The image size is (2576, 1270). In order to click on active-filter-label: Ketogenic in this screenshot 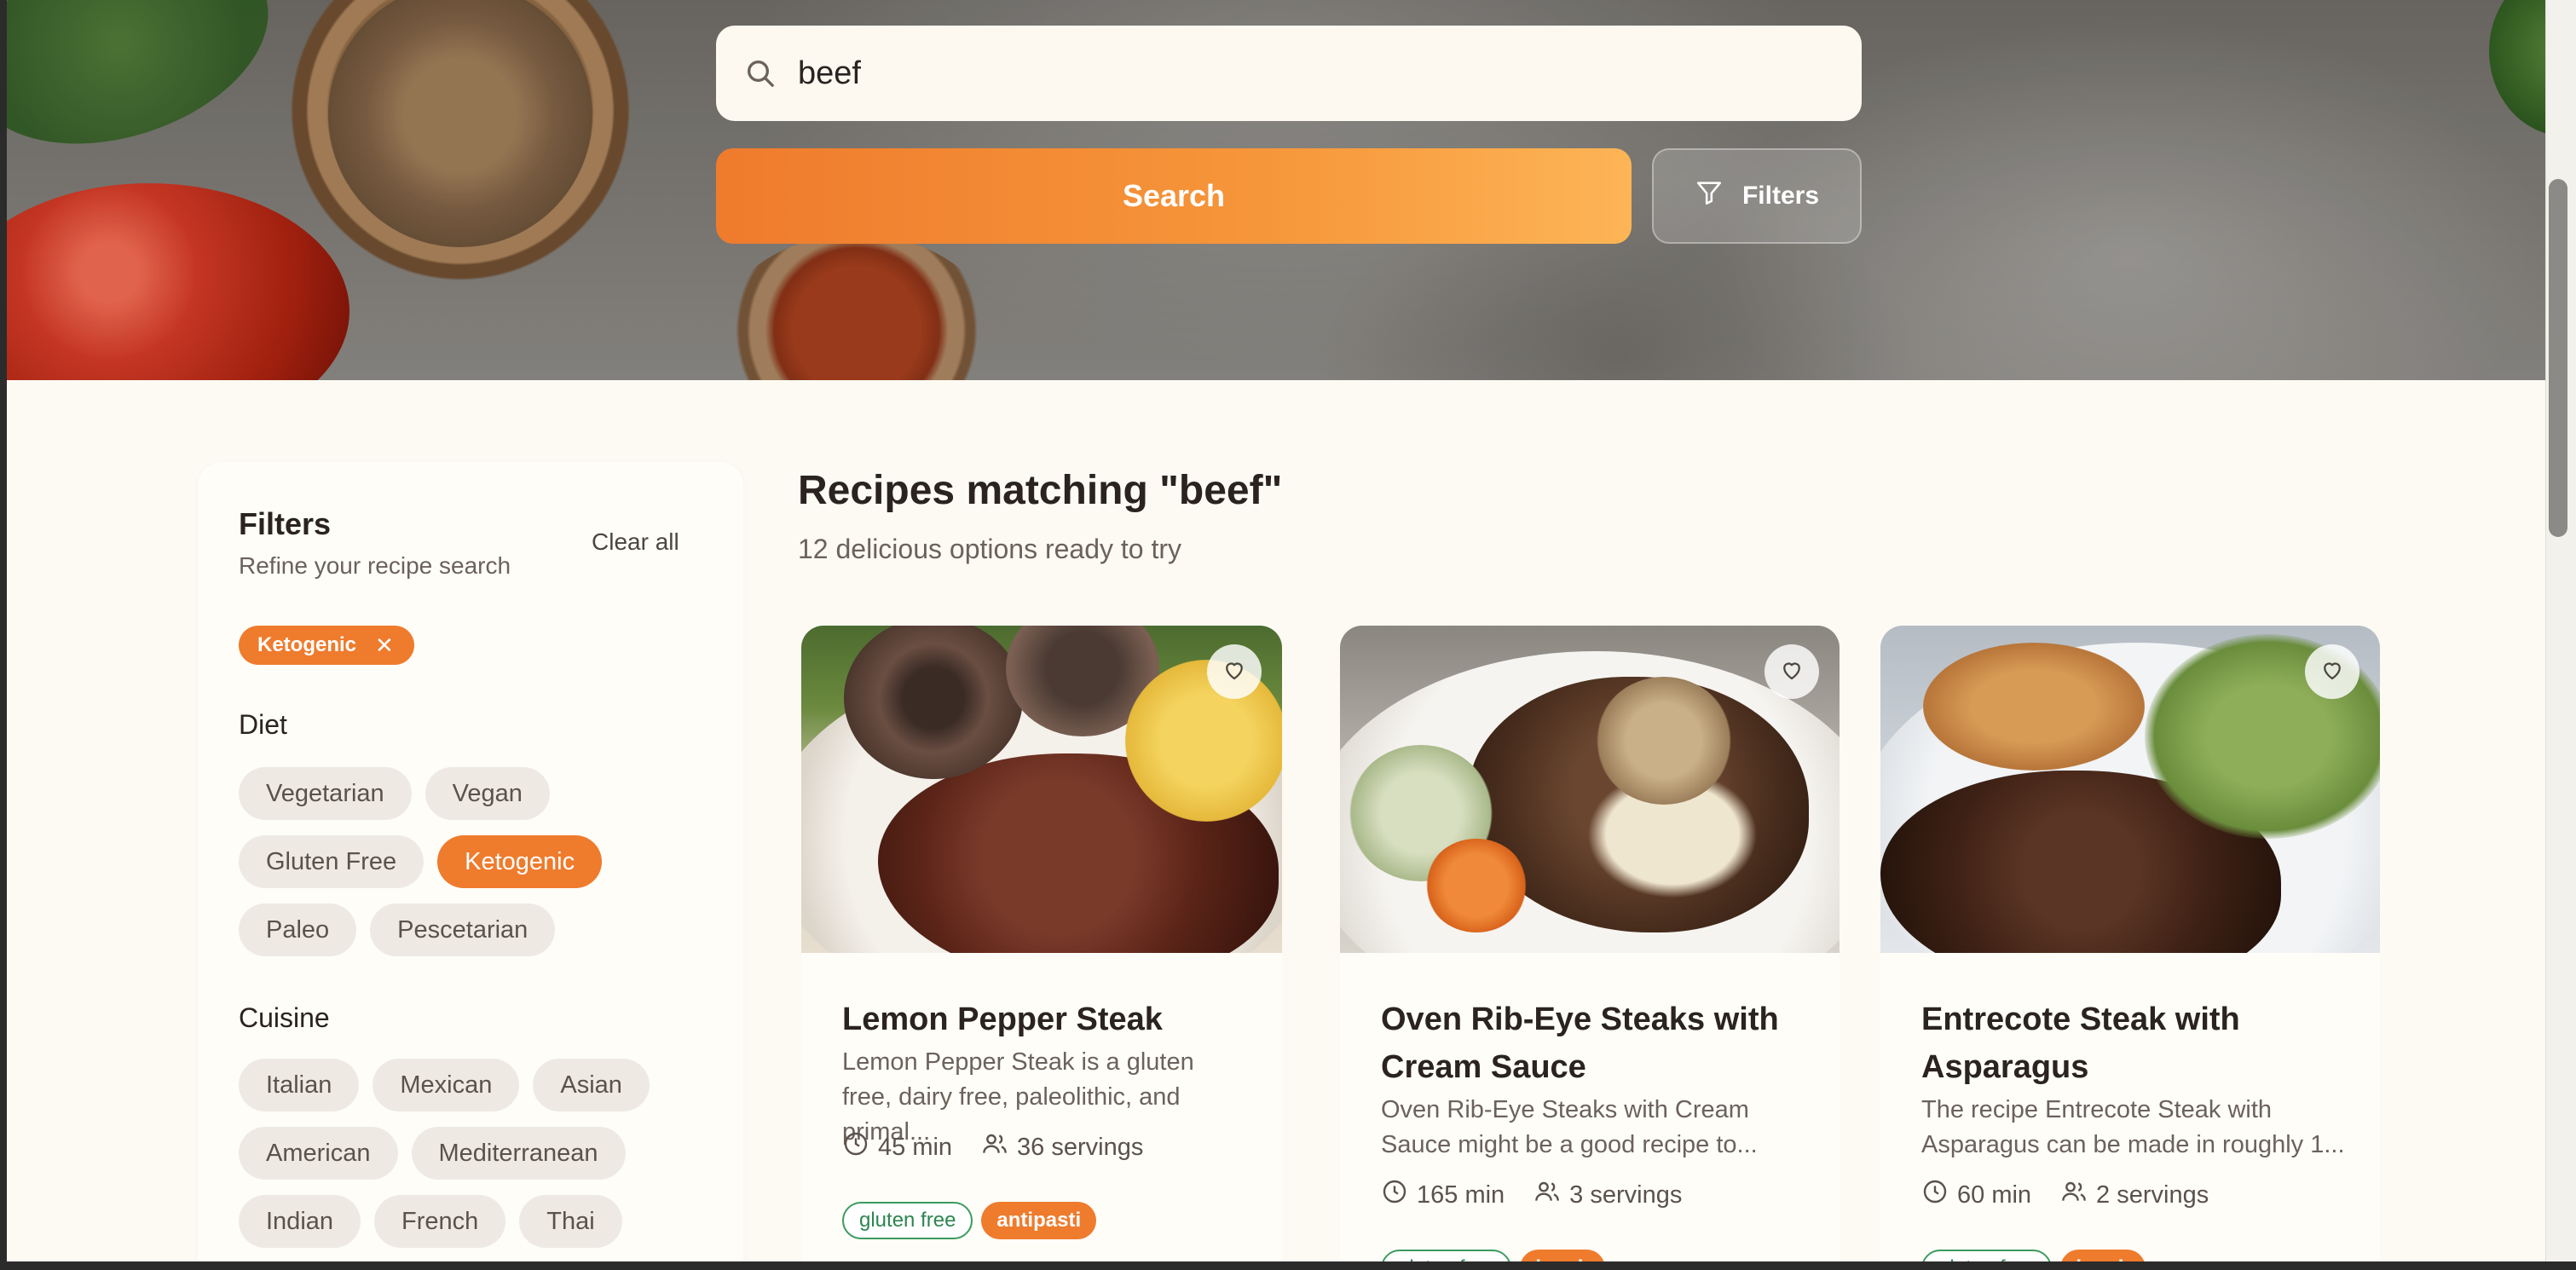, I will do `click(307, 644)`.